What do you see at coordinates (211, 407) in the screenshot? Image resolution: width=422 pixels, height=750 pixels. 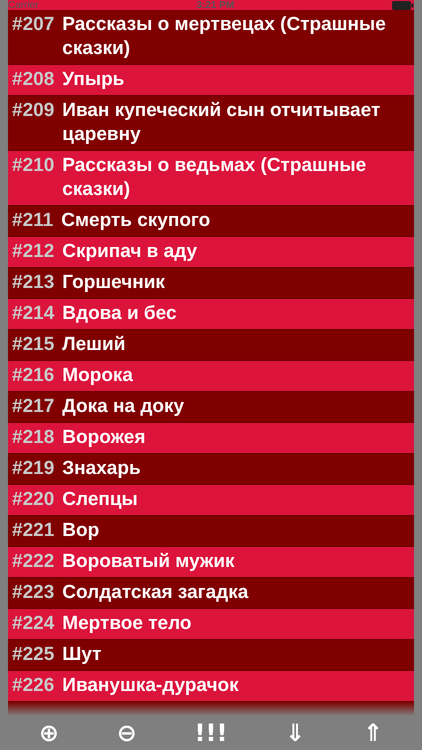 I see `story-row: #217 Дока на доку` at bounding box center [211, 407].